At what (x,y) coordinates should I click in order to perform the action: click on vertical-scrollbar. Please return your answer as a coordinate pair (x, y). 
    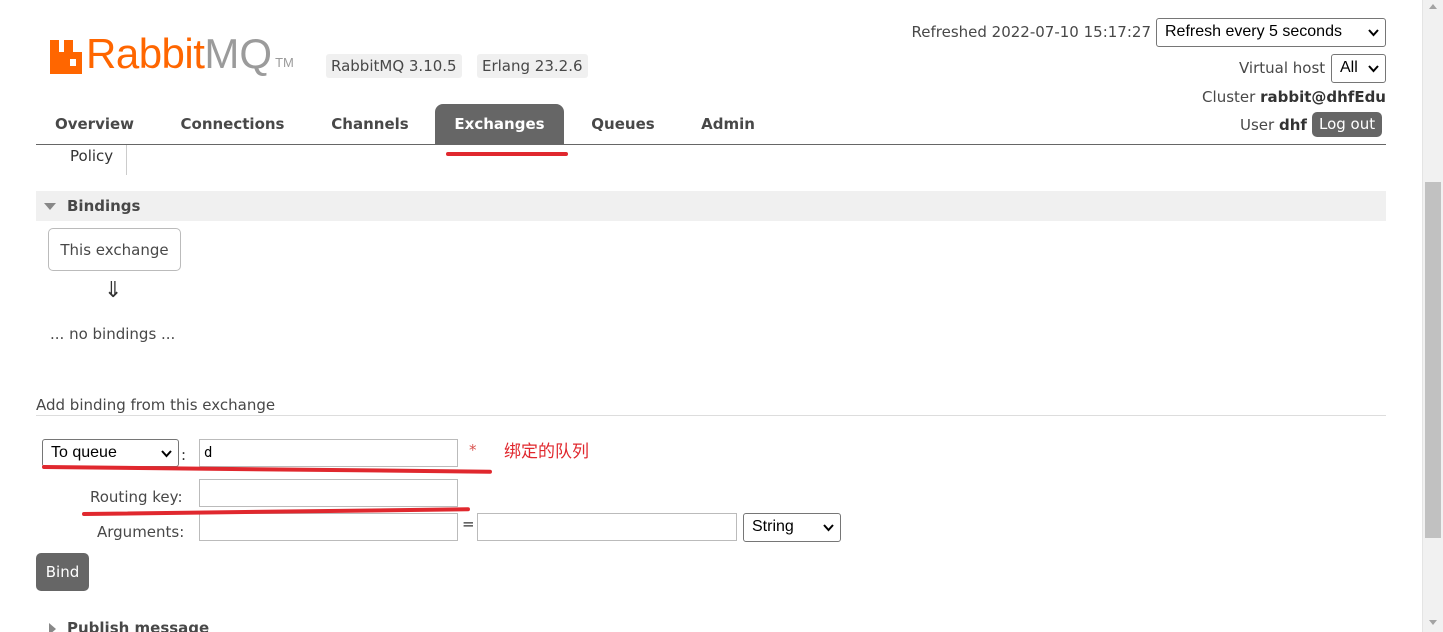
    Looking at the image, I should click on (1432, 316).